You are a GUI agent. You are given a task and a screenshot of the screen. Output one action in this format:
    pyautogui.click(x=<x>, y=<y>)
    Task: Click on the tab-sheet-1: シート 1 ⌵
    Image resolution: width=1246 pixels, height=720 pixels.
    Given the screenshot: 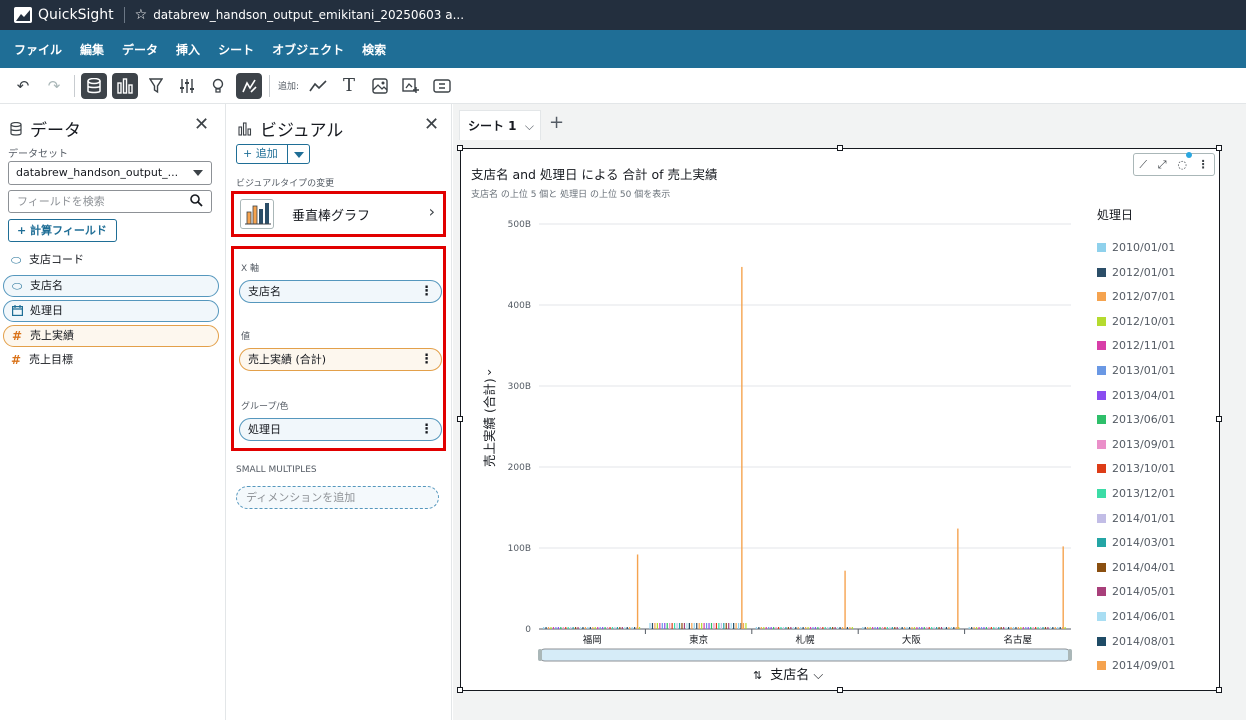 What is the action you would take?
    pyautogui.click(x=500, y=125)
    